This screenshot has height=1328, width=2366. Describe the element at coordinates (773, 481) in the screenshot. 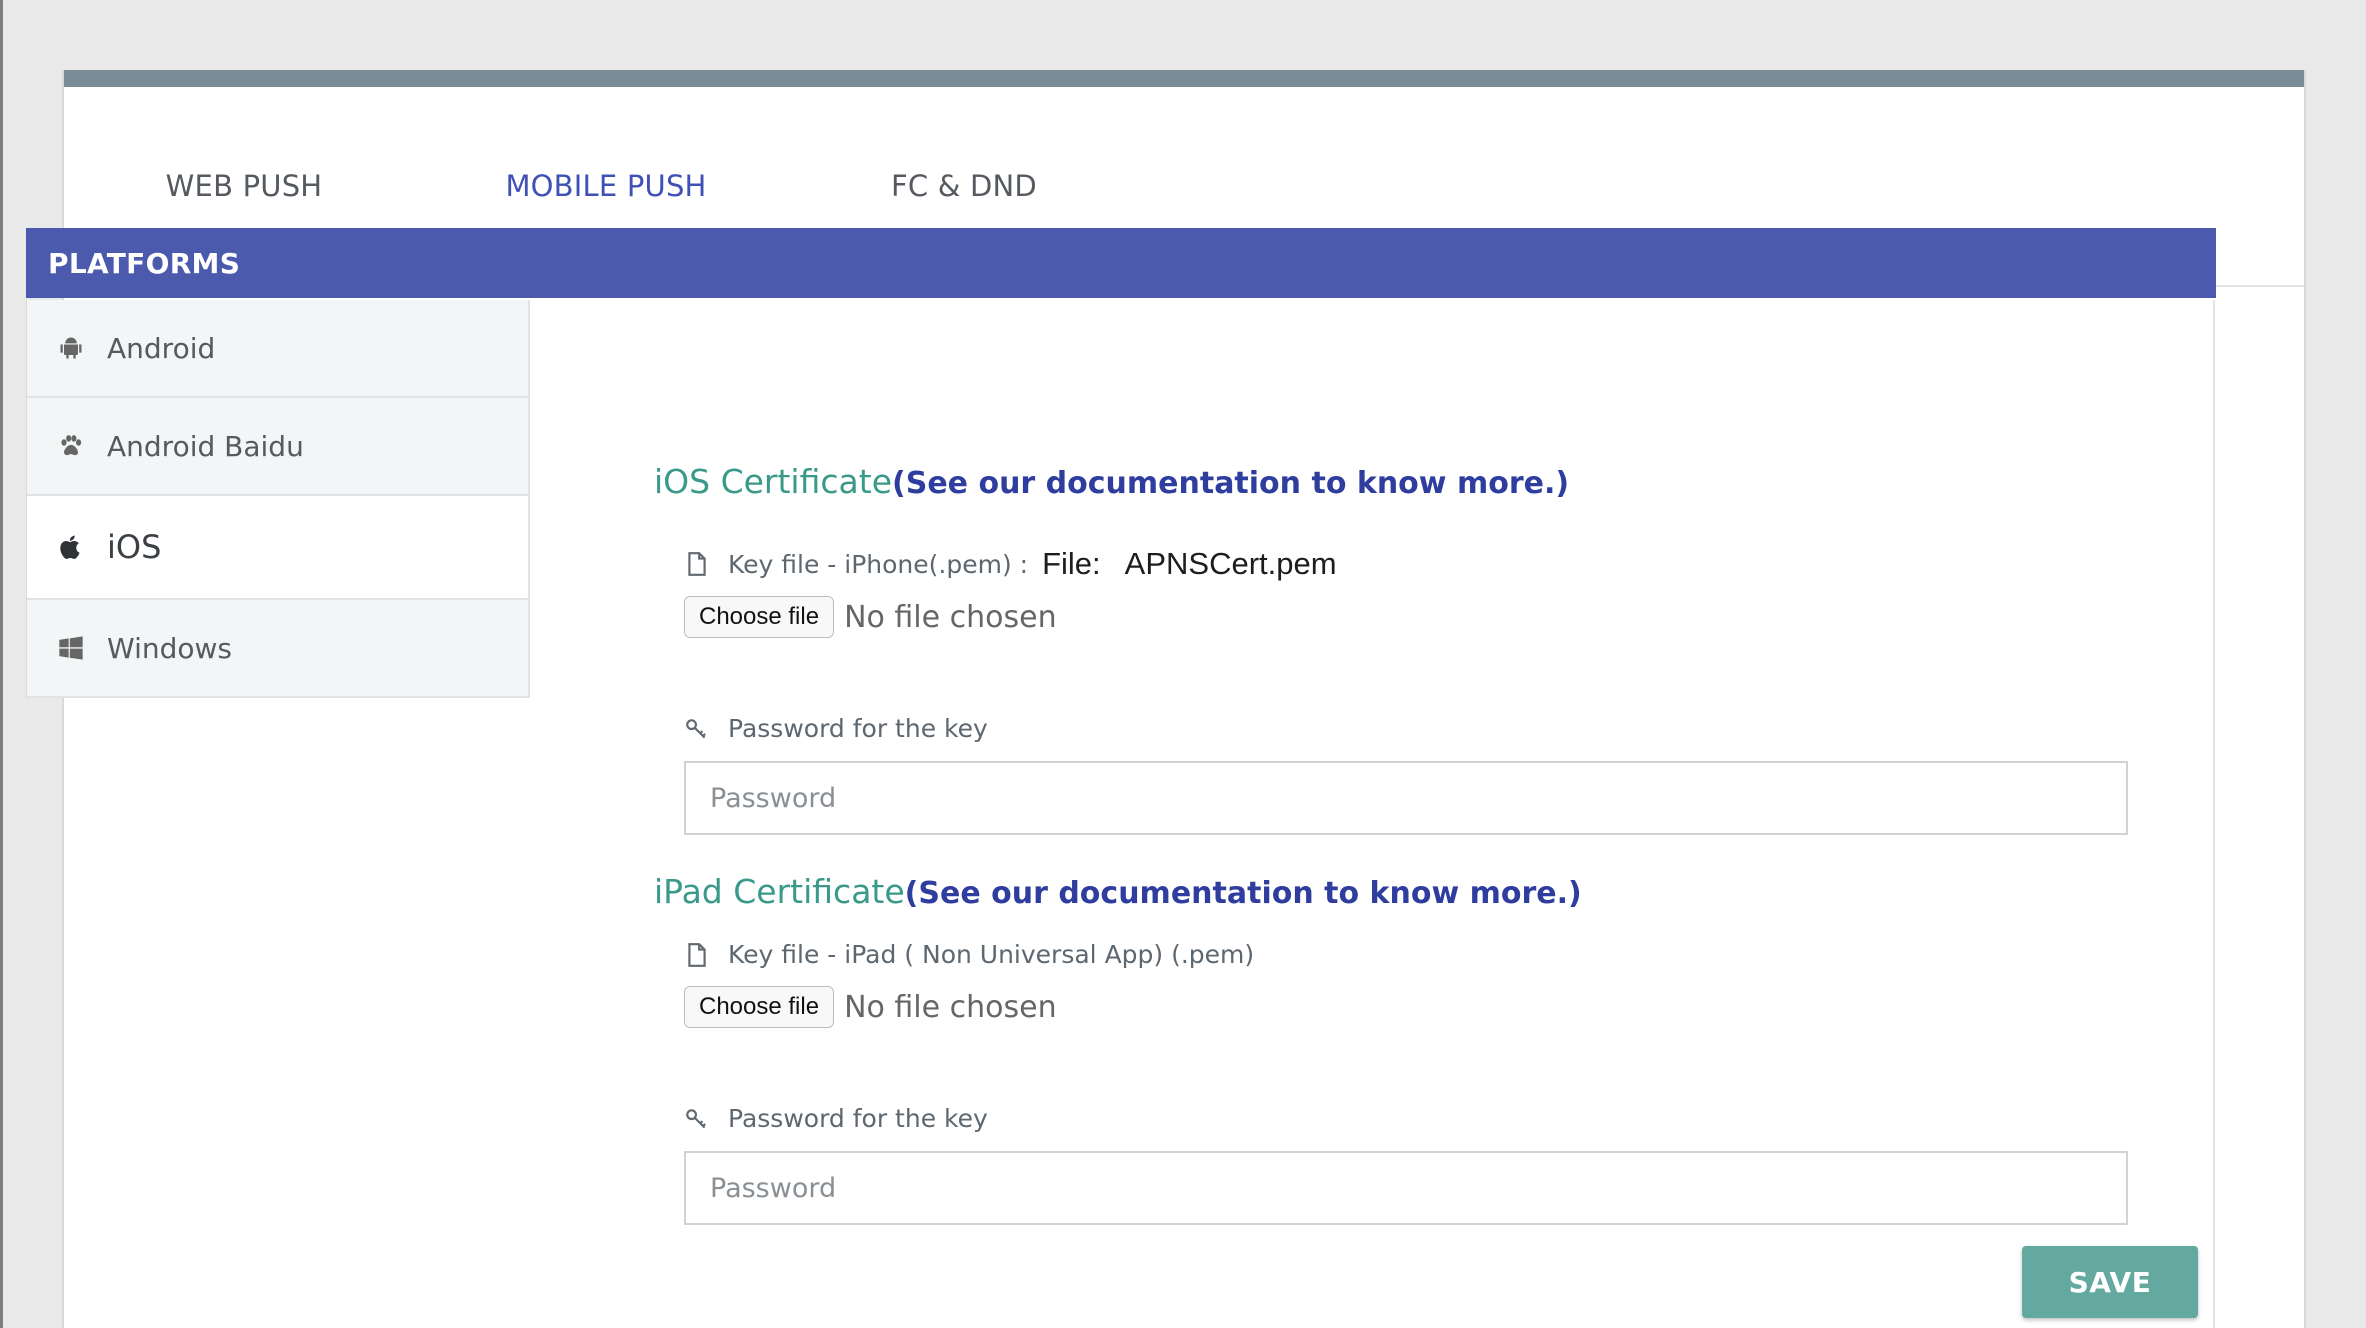

I see `ios-title-text: iOS Certificate` at that location.